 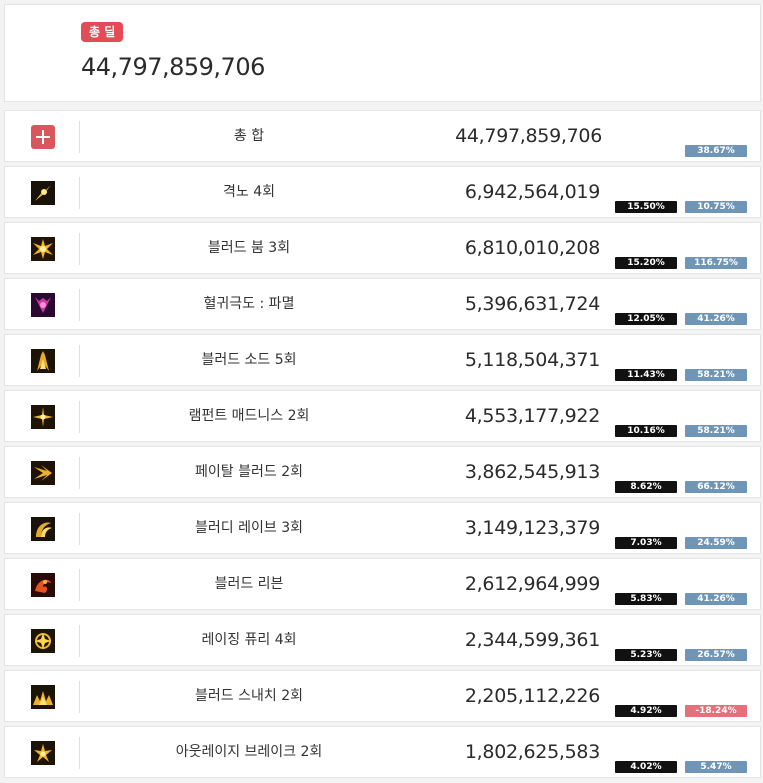 What do you see at coordinates (532, 416) in the screenshot?
I see `skill-damage: 4,553,177,922` at bounding box center [532, 416].